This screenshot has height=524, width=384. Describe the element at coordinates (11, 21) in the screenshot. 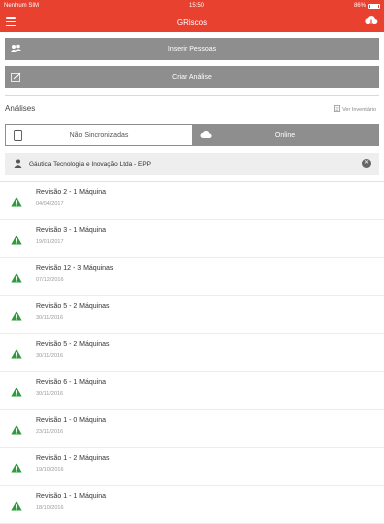

I see `menu-icon` at that location.